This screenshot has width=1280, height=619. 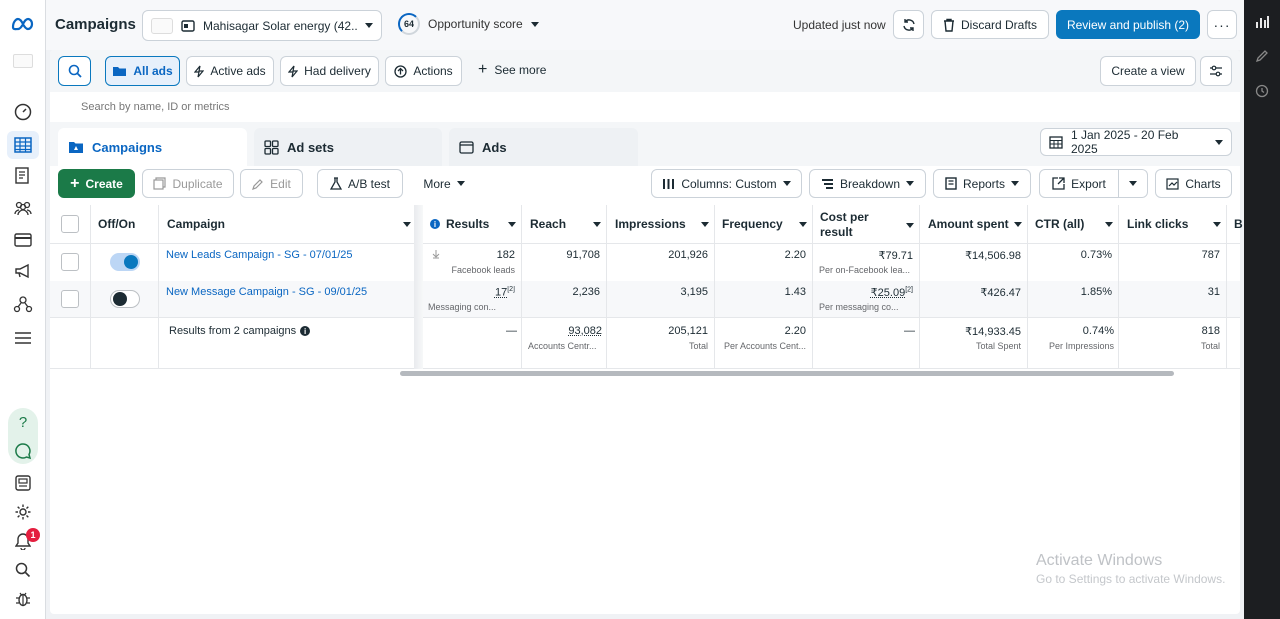 I want to click on report-bug-icon, so click(x=23, y=599).